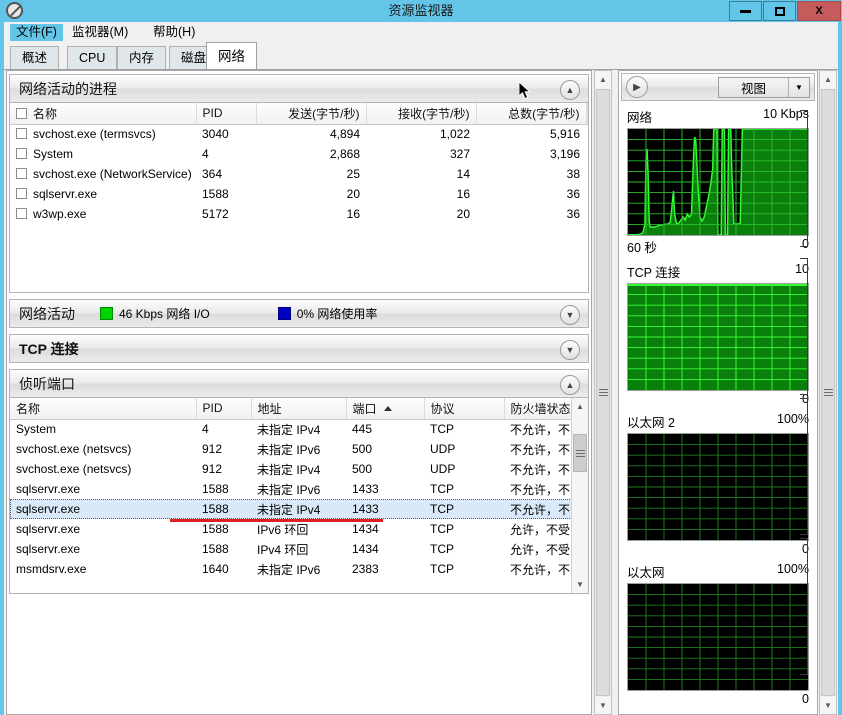 The height and width of the screenshot is (715, 842). Describe the element at coordinates (142, 58) in the screenshot. I see `tab-memory: 内存` at that location.